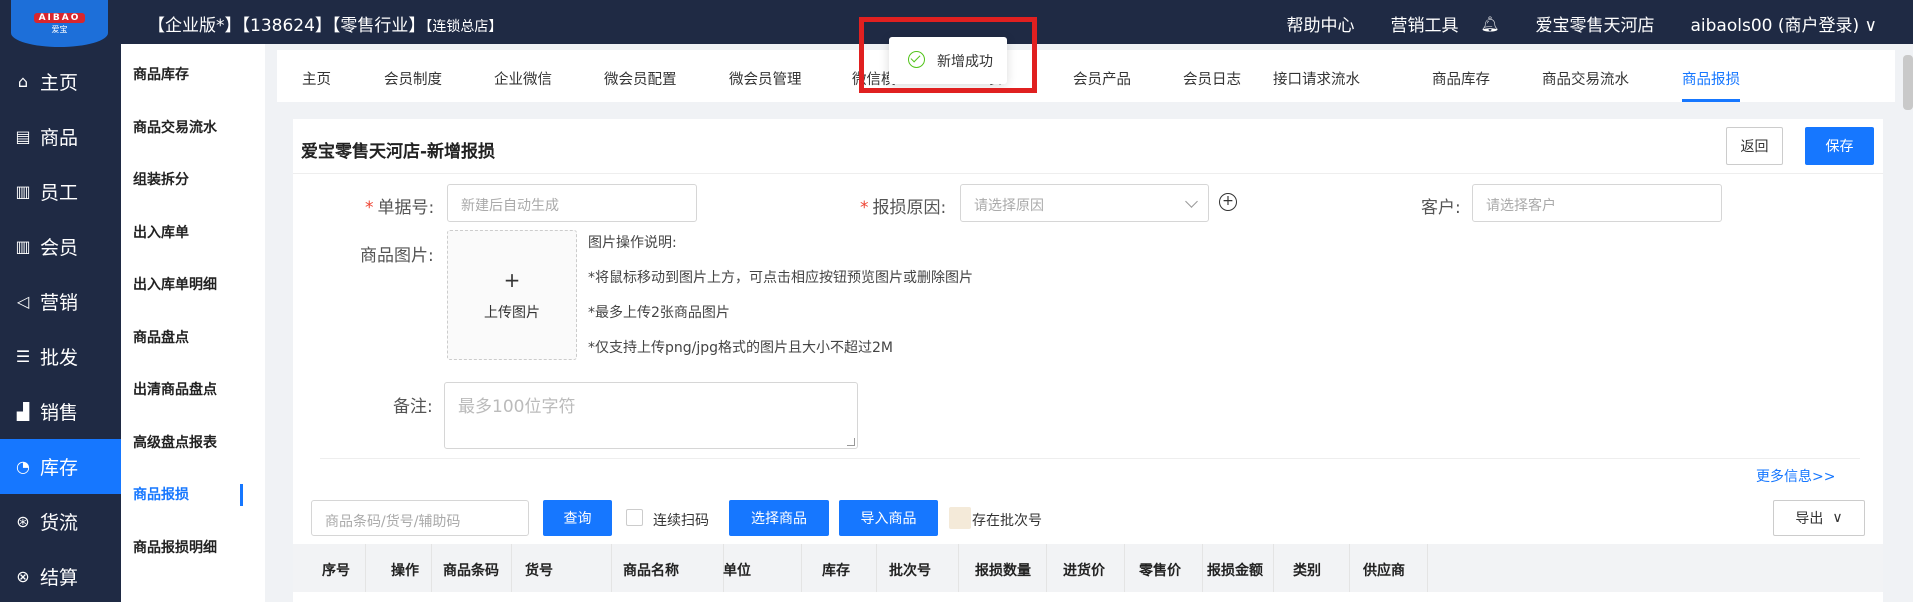 The height and width of the screenshot is (602, 1913). What do you see at coordinates (420, 518) in the screenshot?
I see `goods-search-input: 商品条码/货号/辅助码` at bounding box center [420, 518].